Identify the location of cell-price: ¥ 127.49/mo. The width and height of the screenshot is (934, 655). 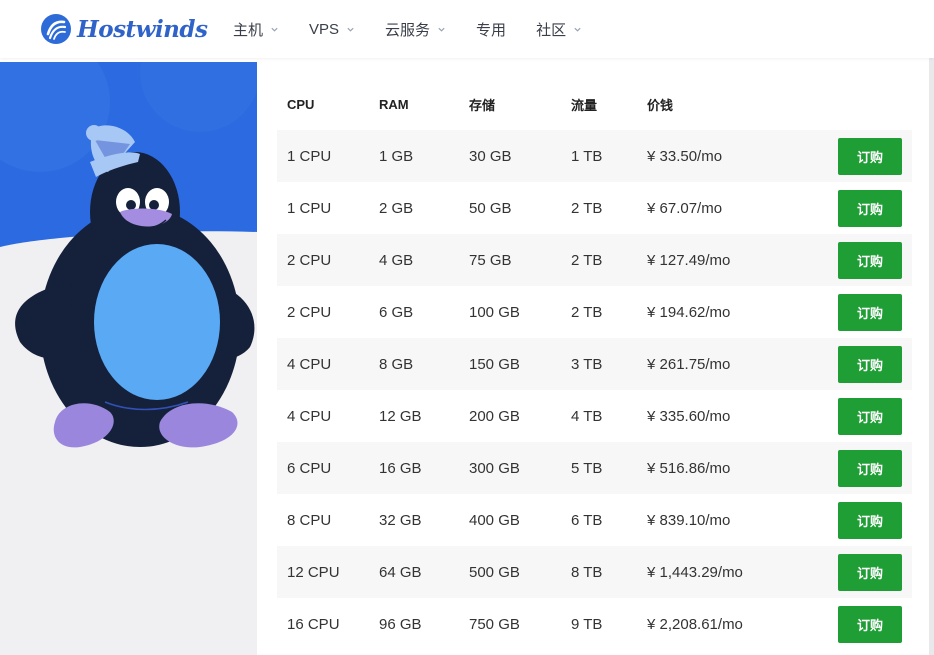
(689, 260).